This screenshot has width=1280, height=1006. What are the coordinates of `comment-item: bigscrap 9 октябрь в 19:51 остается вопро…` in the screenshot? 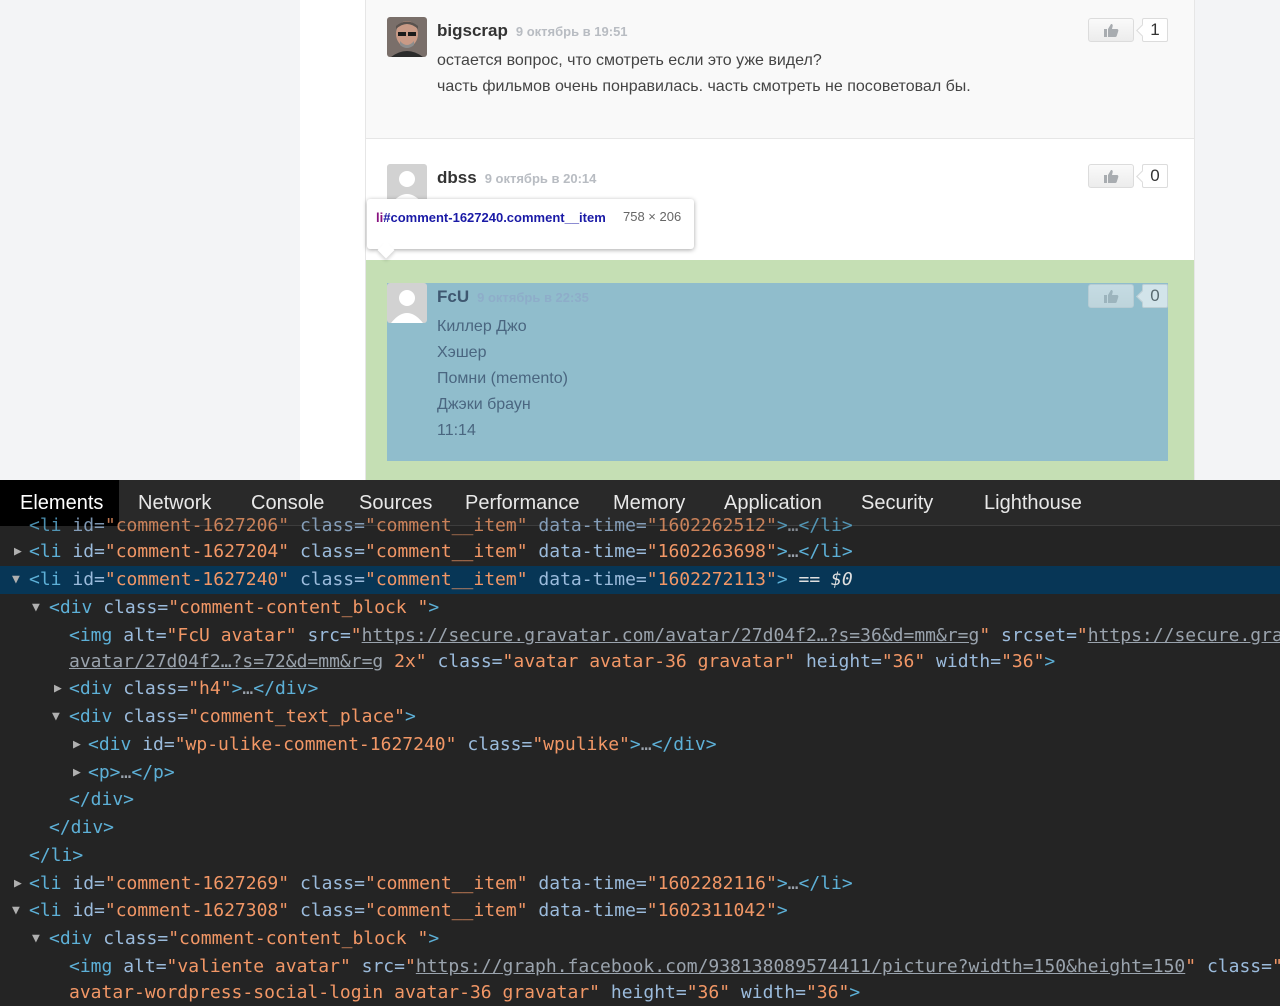 It's located at (780, 69).